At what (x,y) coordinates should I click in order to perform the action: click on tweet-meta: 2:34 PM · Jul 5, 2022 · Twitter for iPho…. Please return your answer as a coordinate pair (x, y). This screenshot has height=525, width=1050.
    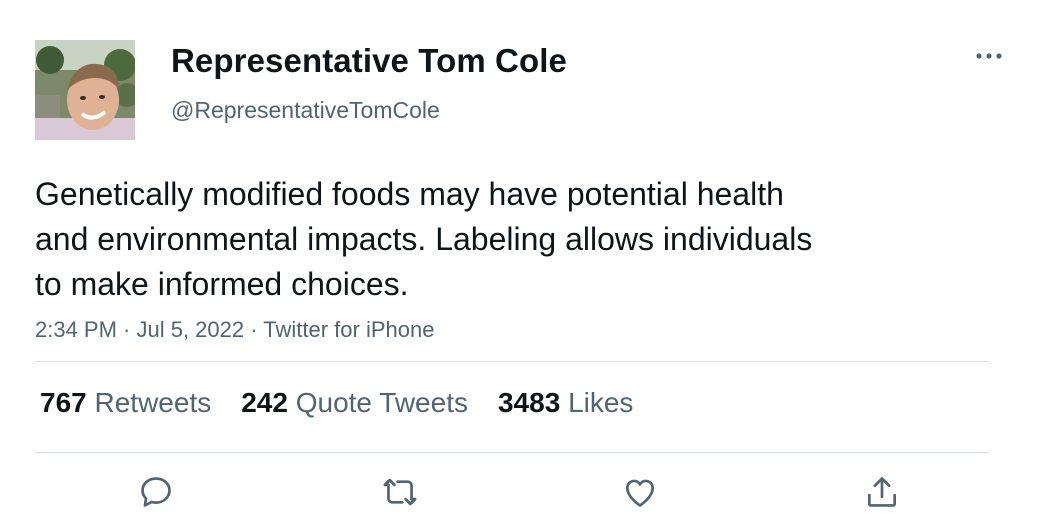
    Looking at the image, I should click on (234, 330).